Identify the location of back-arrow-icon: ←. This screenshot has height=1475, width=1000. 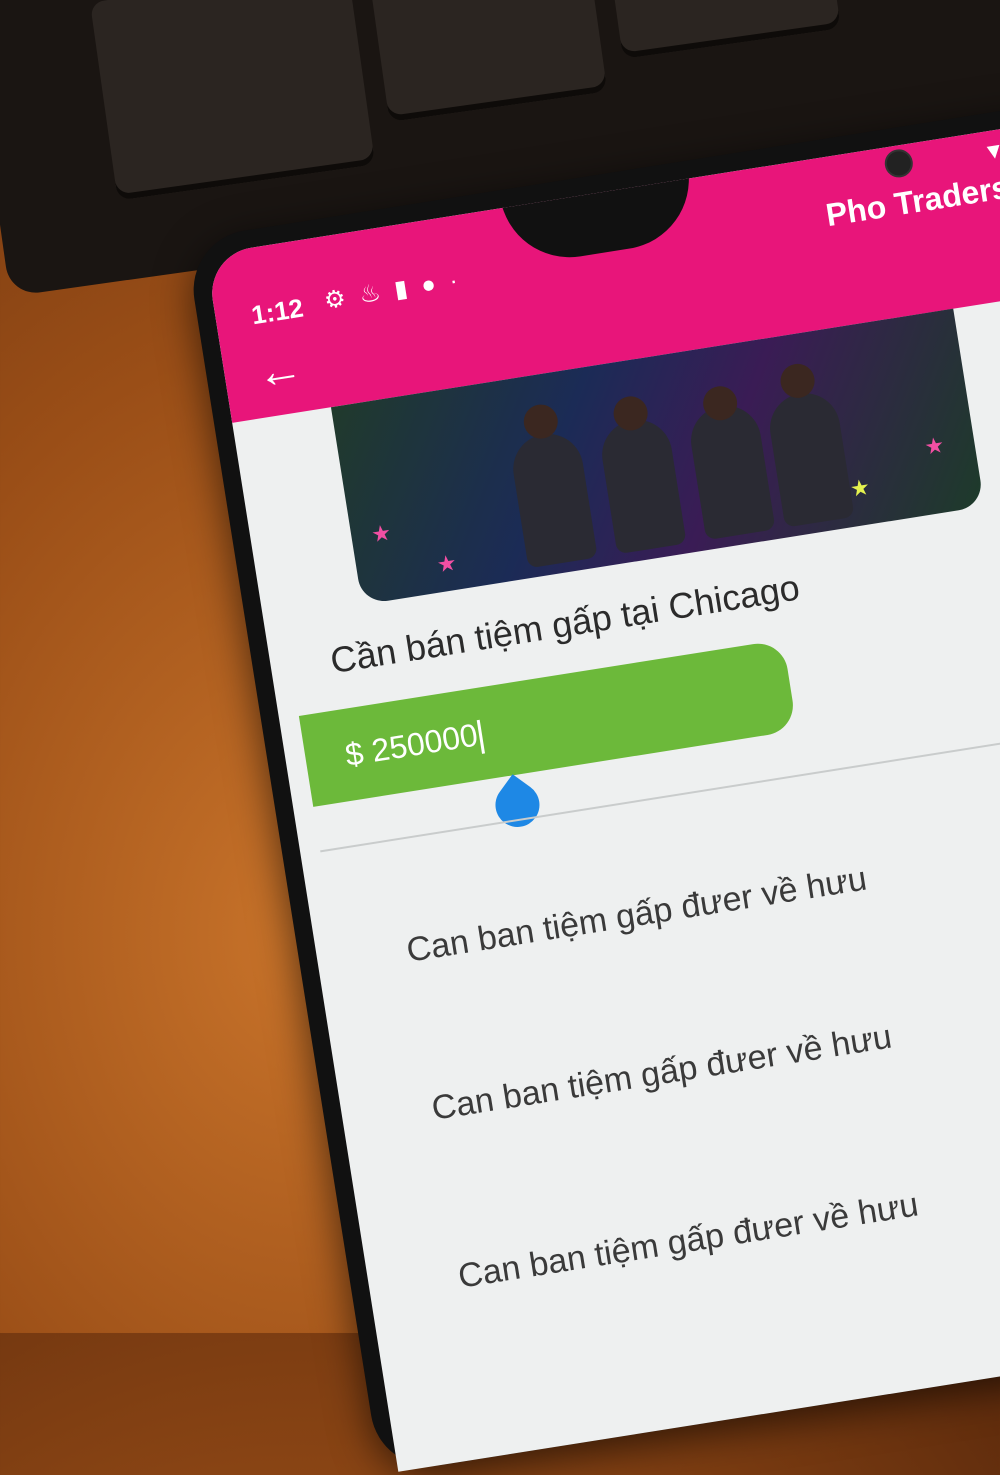
(280, 370).